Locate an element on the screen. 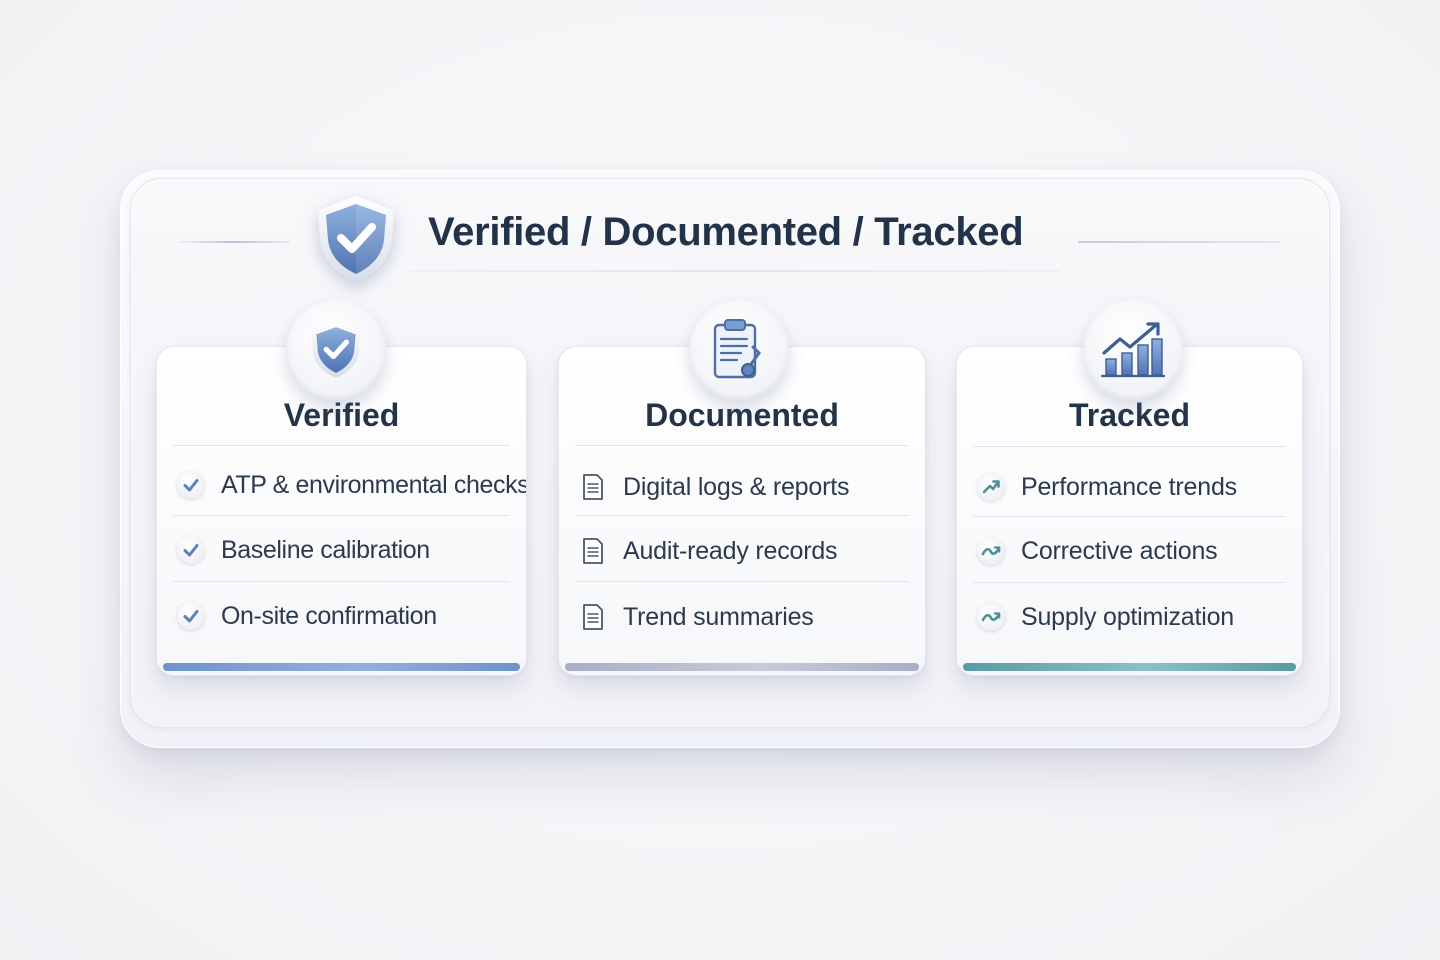 This screenshot has width=1440, height=960. list-item: Supply optimization is located at coordinates (1133, 617).